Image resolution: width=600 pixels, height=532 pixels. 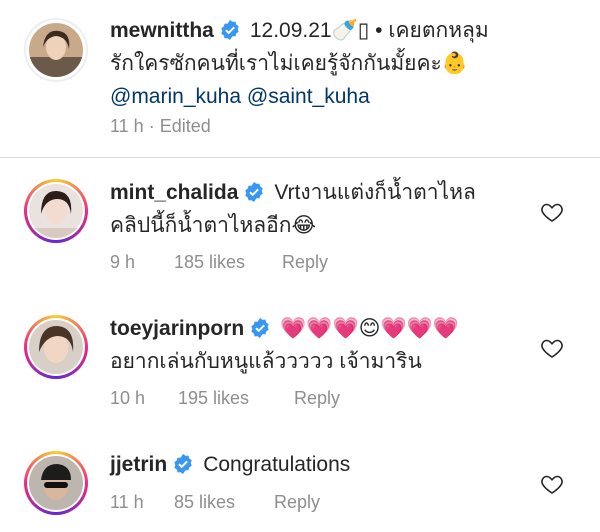 What do you see at coordinates (224, 502) in the screenshot?
I see `comment-likes: 85 likes` at bounding box center [224, 502].